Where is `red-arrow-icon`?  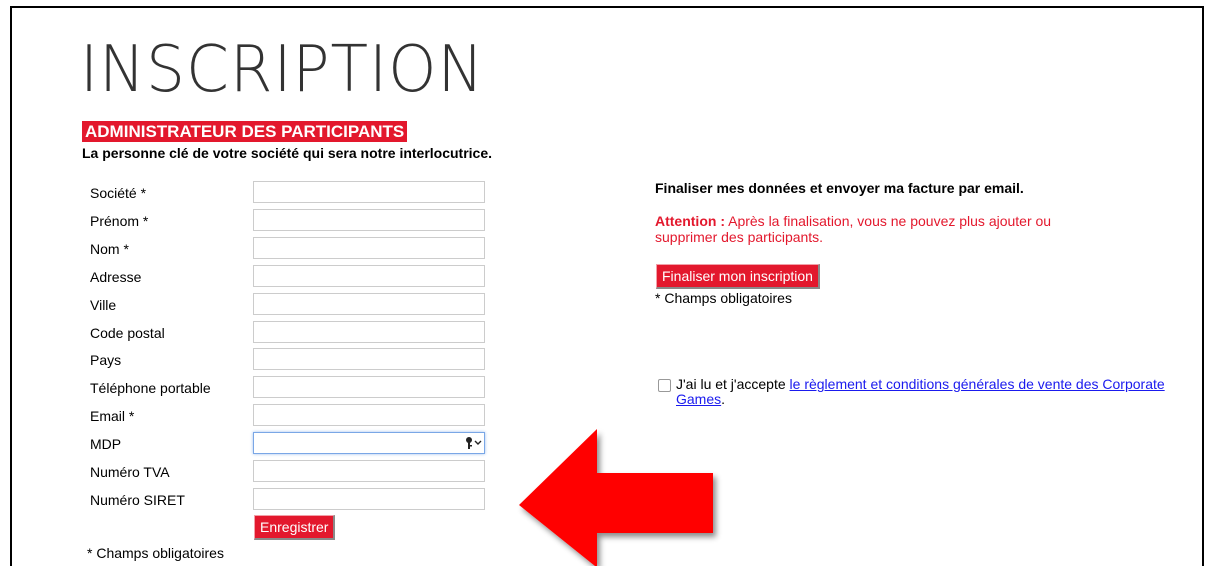
red-arrow-icon is located at coordinates (616, 497).